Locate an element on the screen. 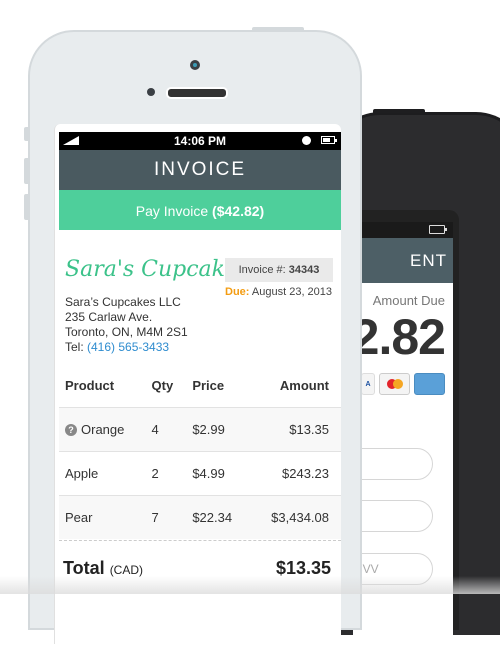 The image size is (500, 663). card-logos: A is located at coordinates (403, 384).